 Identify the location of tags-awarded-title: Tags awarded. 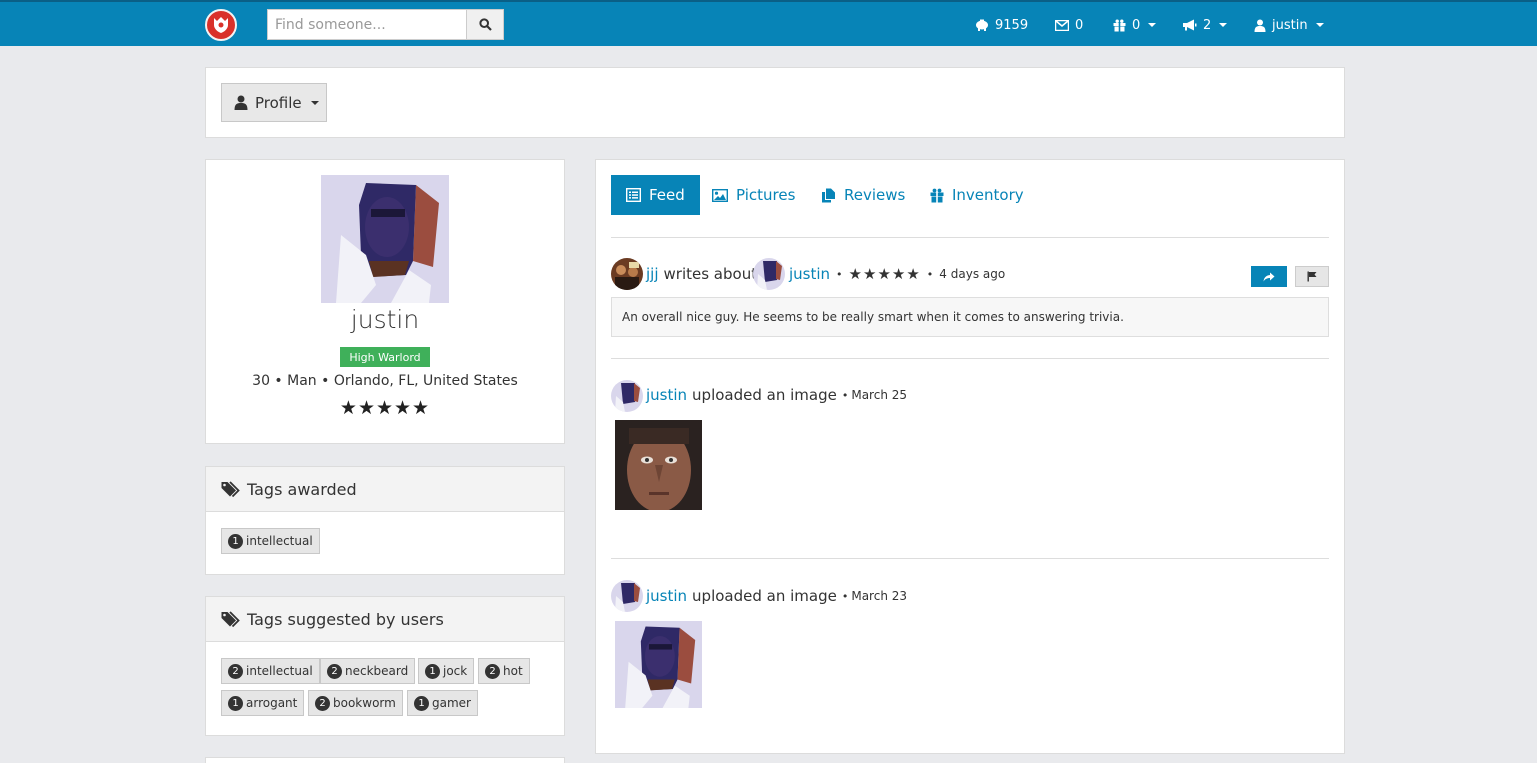
(302, 489).